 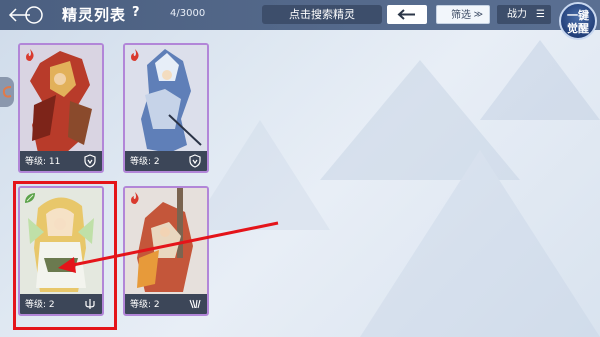 I want to click on one-click-awaken-button: 一键 觉醒, so click(x=578, y=21).